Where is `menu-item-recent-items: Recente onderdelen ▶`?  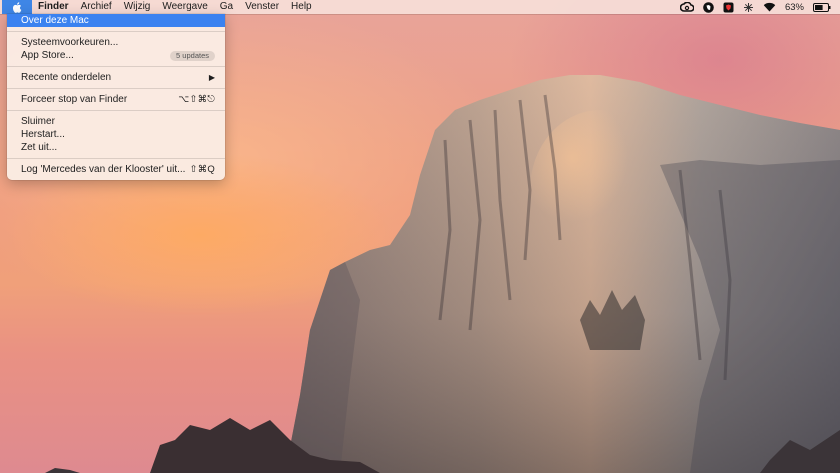
menu-item-recent-items: Recente onderdelen ▶ is located at coordinates (116, 77).